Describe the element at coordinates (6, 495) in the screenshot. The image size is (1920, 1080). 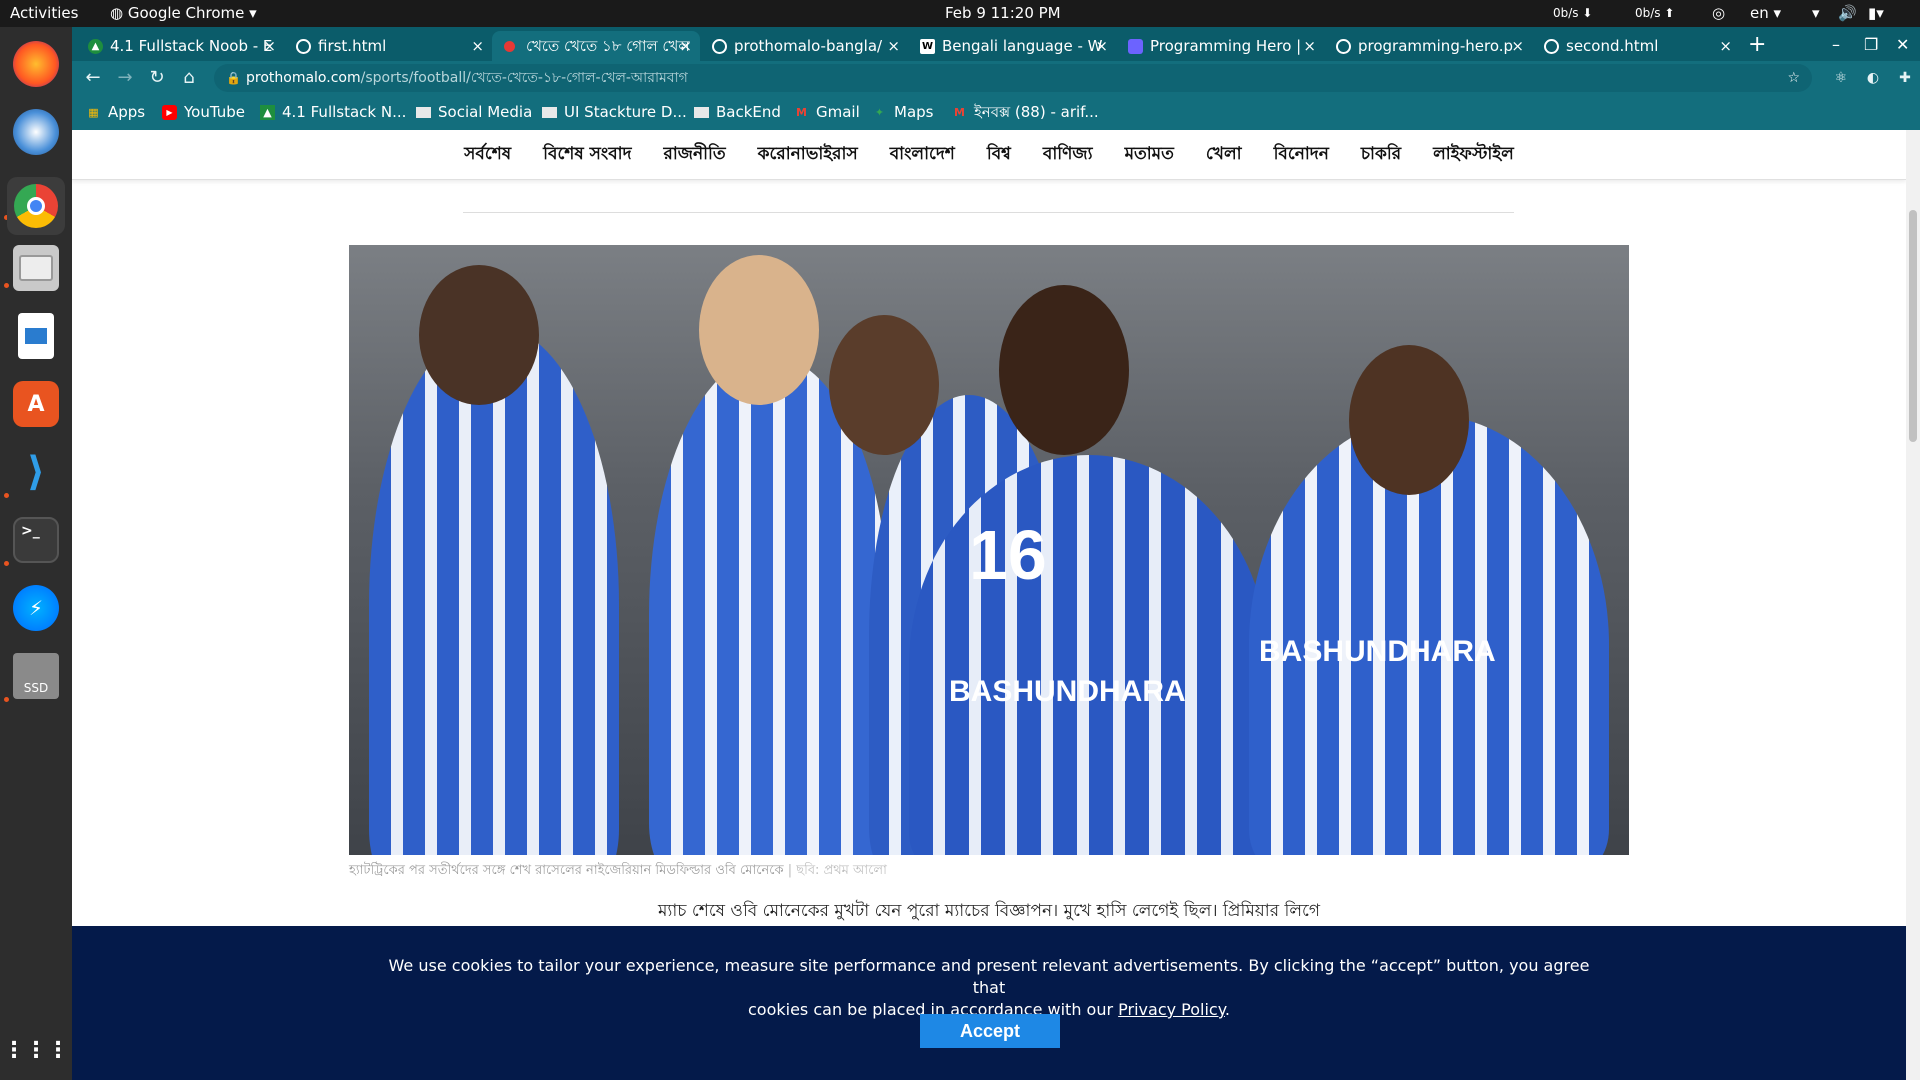
I see `running-indicator` at that location.